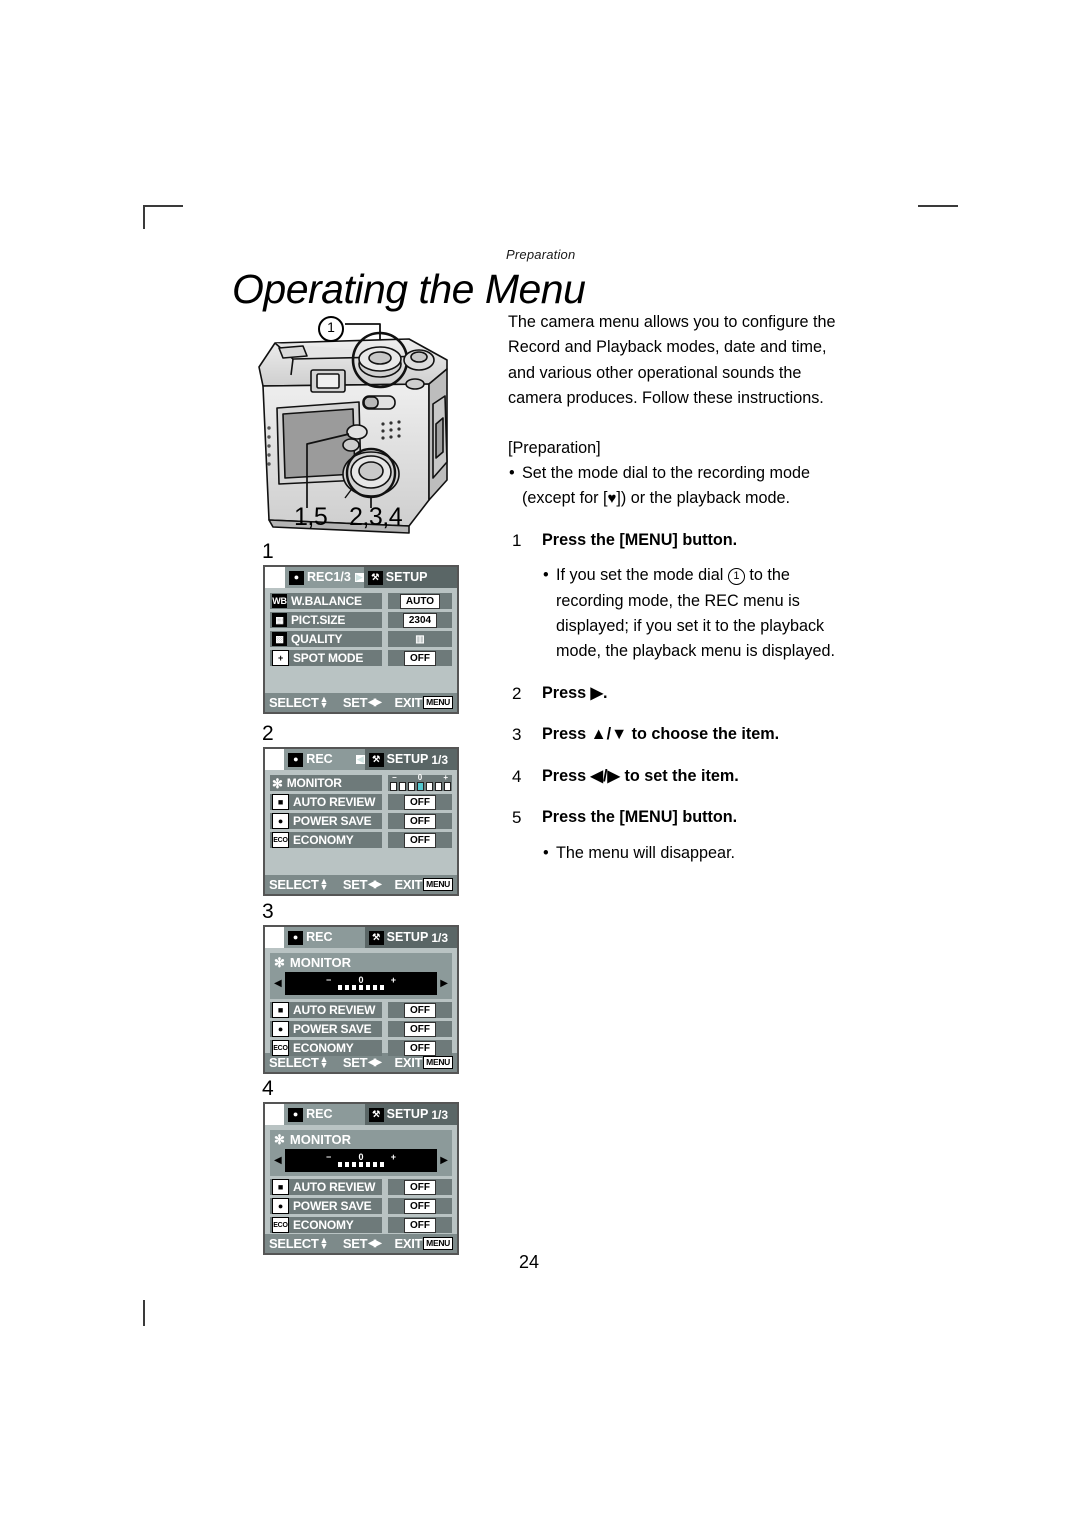 The width and height of the screenshot is (1080, 1526). Describe the element at coordinates (311, 517) in the screenshot. I see `label-menu-button: 1,5` at that location.